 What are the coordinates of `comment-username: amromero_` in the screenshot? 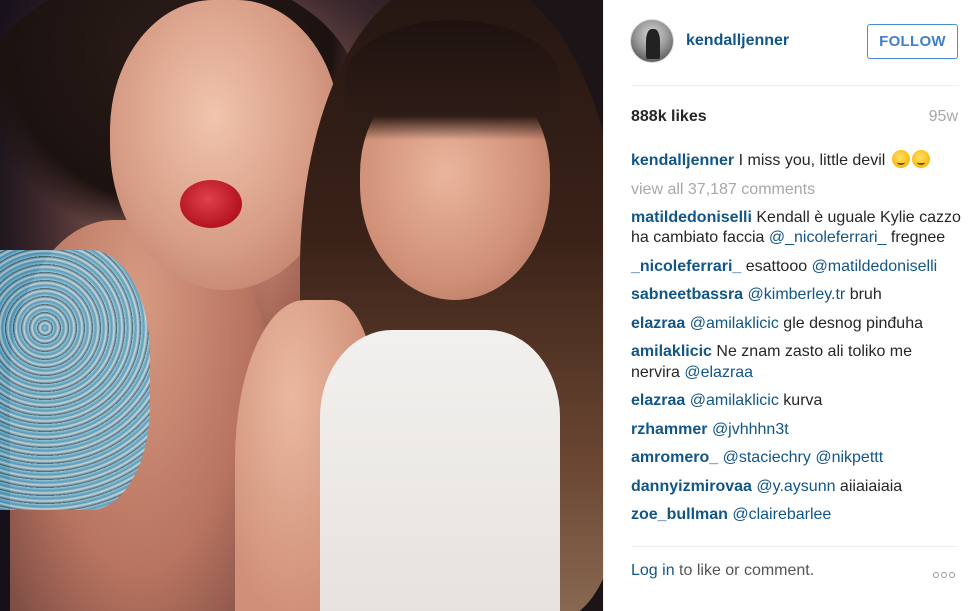 It's located at (674, 457).